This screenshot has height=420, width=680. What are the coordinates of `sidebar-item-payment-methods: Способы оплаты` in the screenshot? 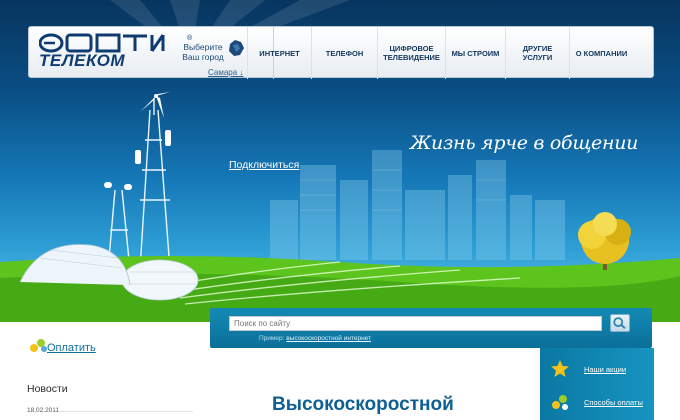 It's located at (597, 402).